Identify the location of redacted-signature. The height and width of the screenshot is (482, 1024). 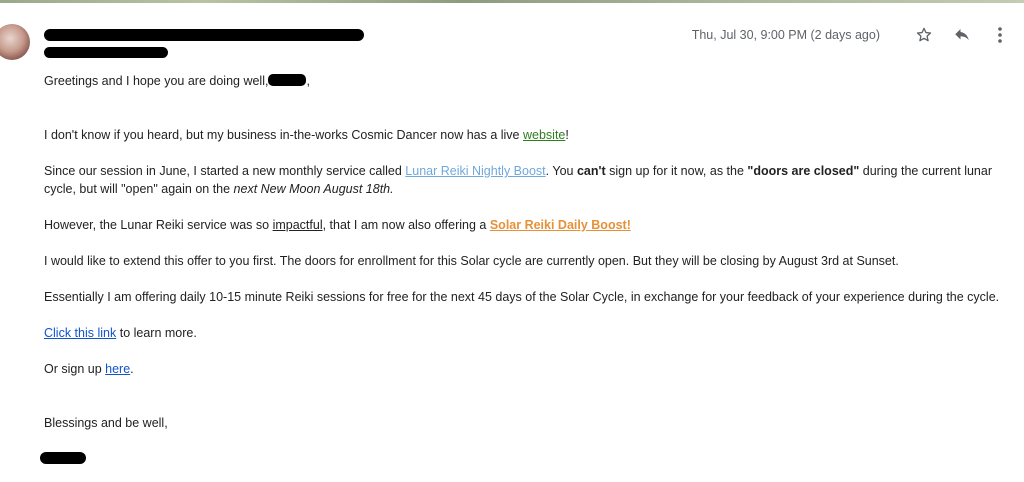
(63, 458).